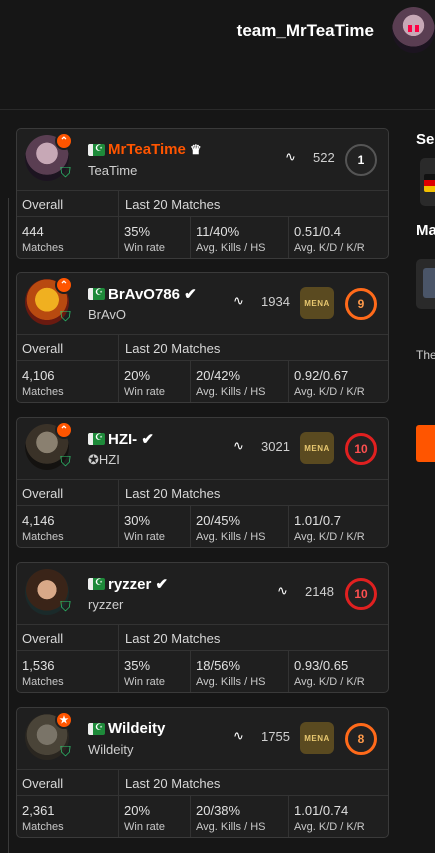  Describe the element at coordinates (38, 810) in the screenshot. I see `matches-value: 2,361` at that location.